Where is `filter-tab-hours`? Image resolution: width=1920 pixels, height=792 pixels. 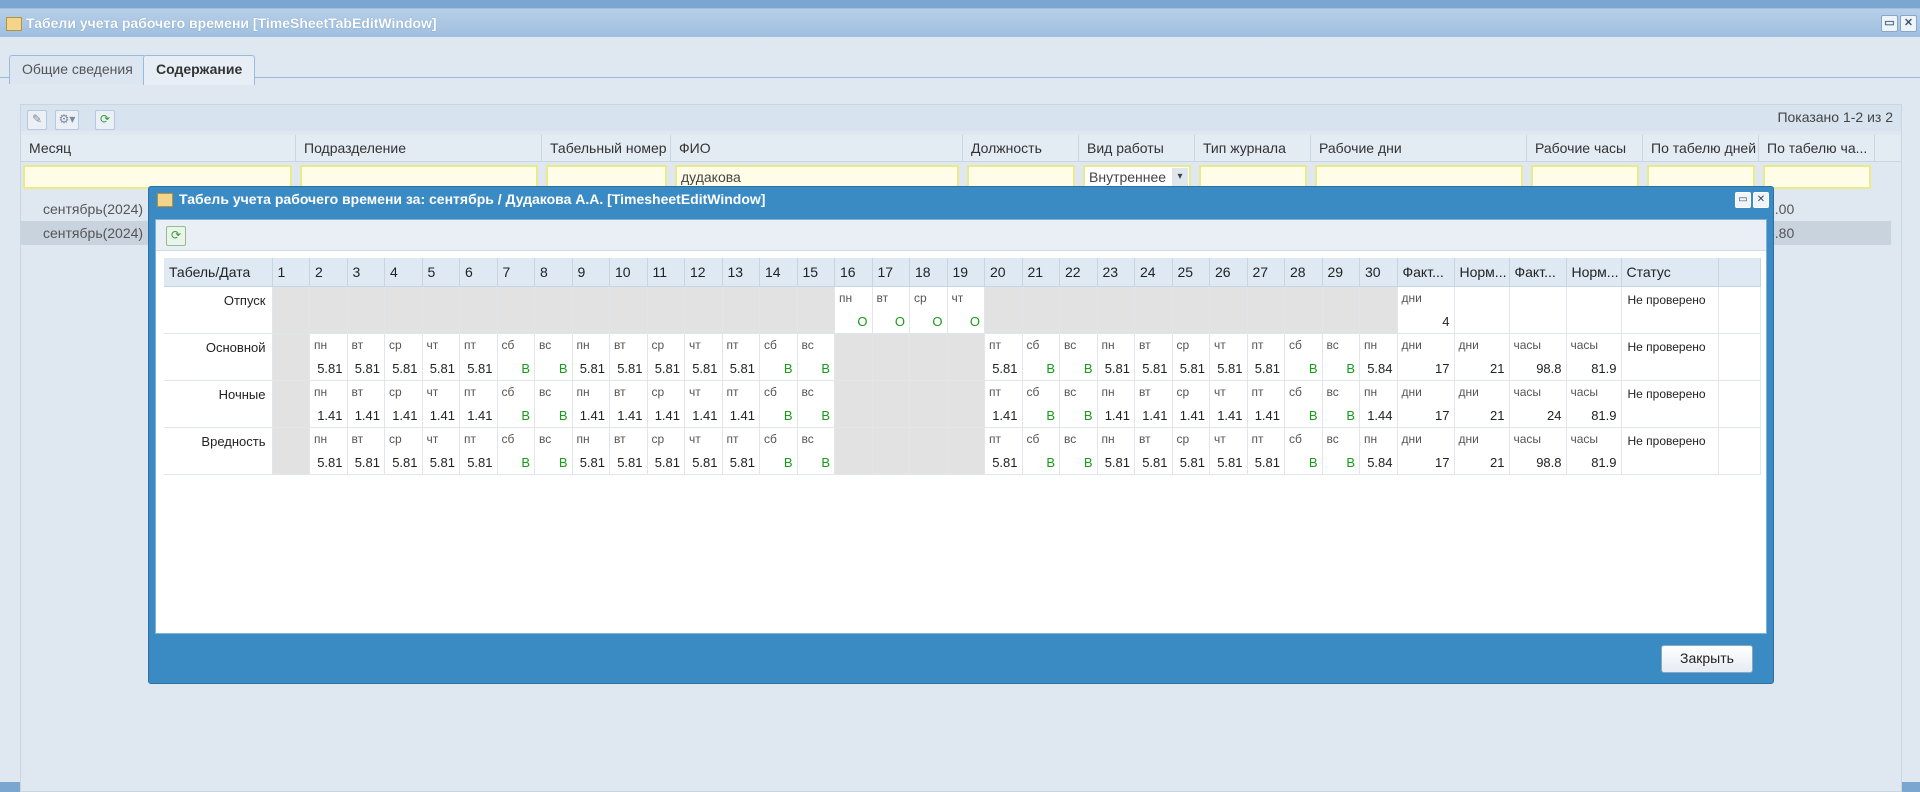
filter-tab-hours is located at coordinates (1817, 177).